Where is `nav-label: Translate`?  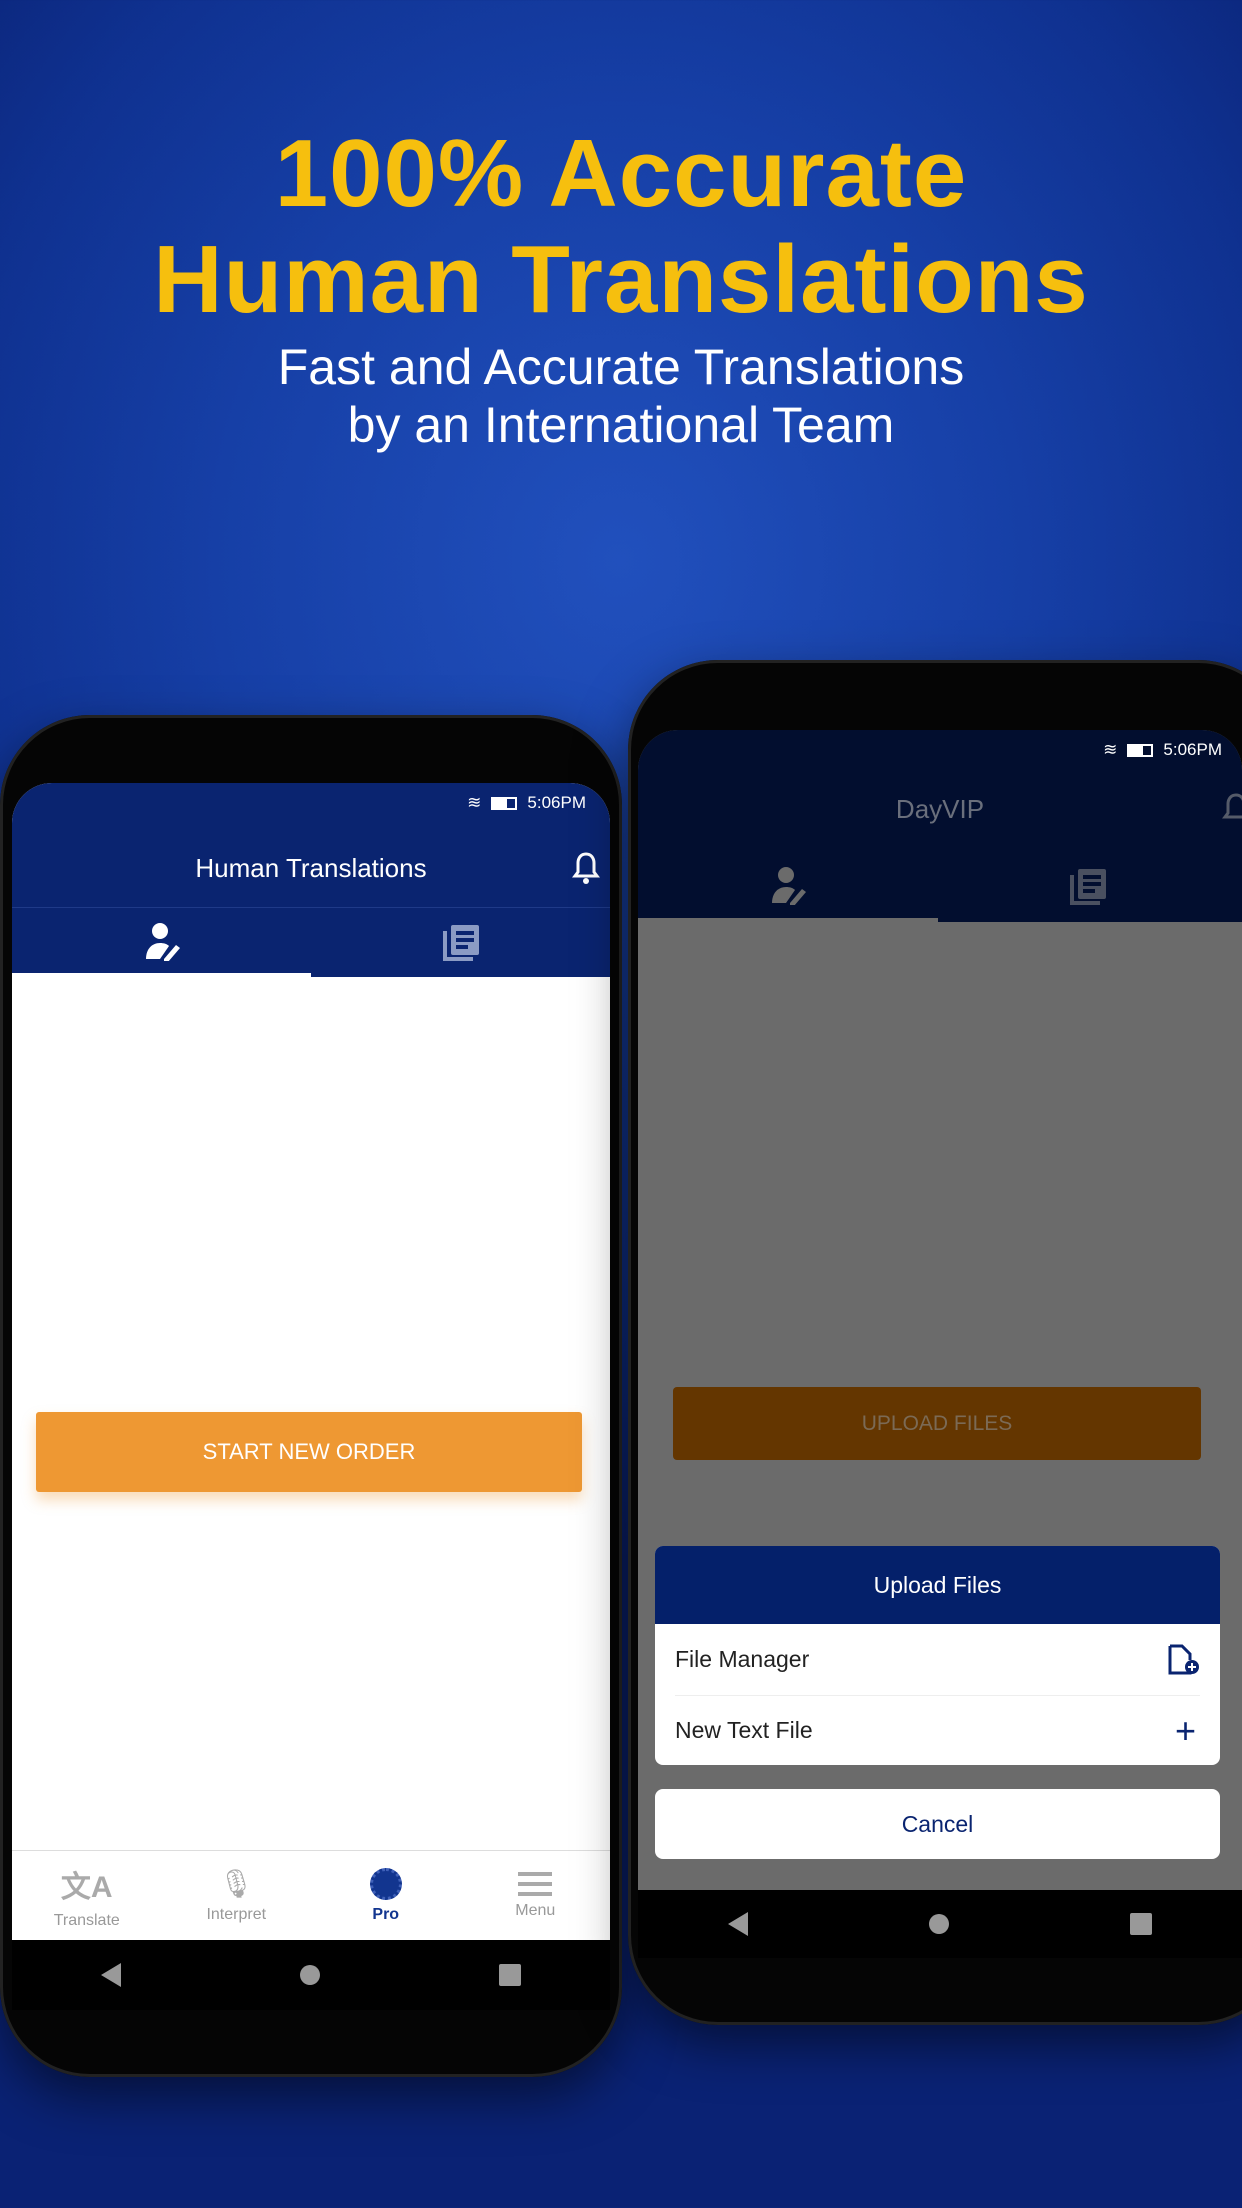
nav-label: Translate is located at coordinates (86, 1920).